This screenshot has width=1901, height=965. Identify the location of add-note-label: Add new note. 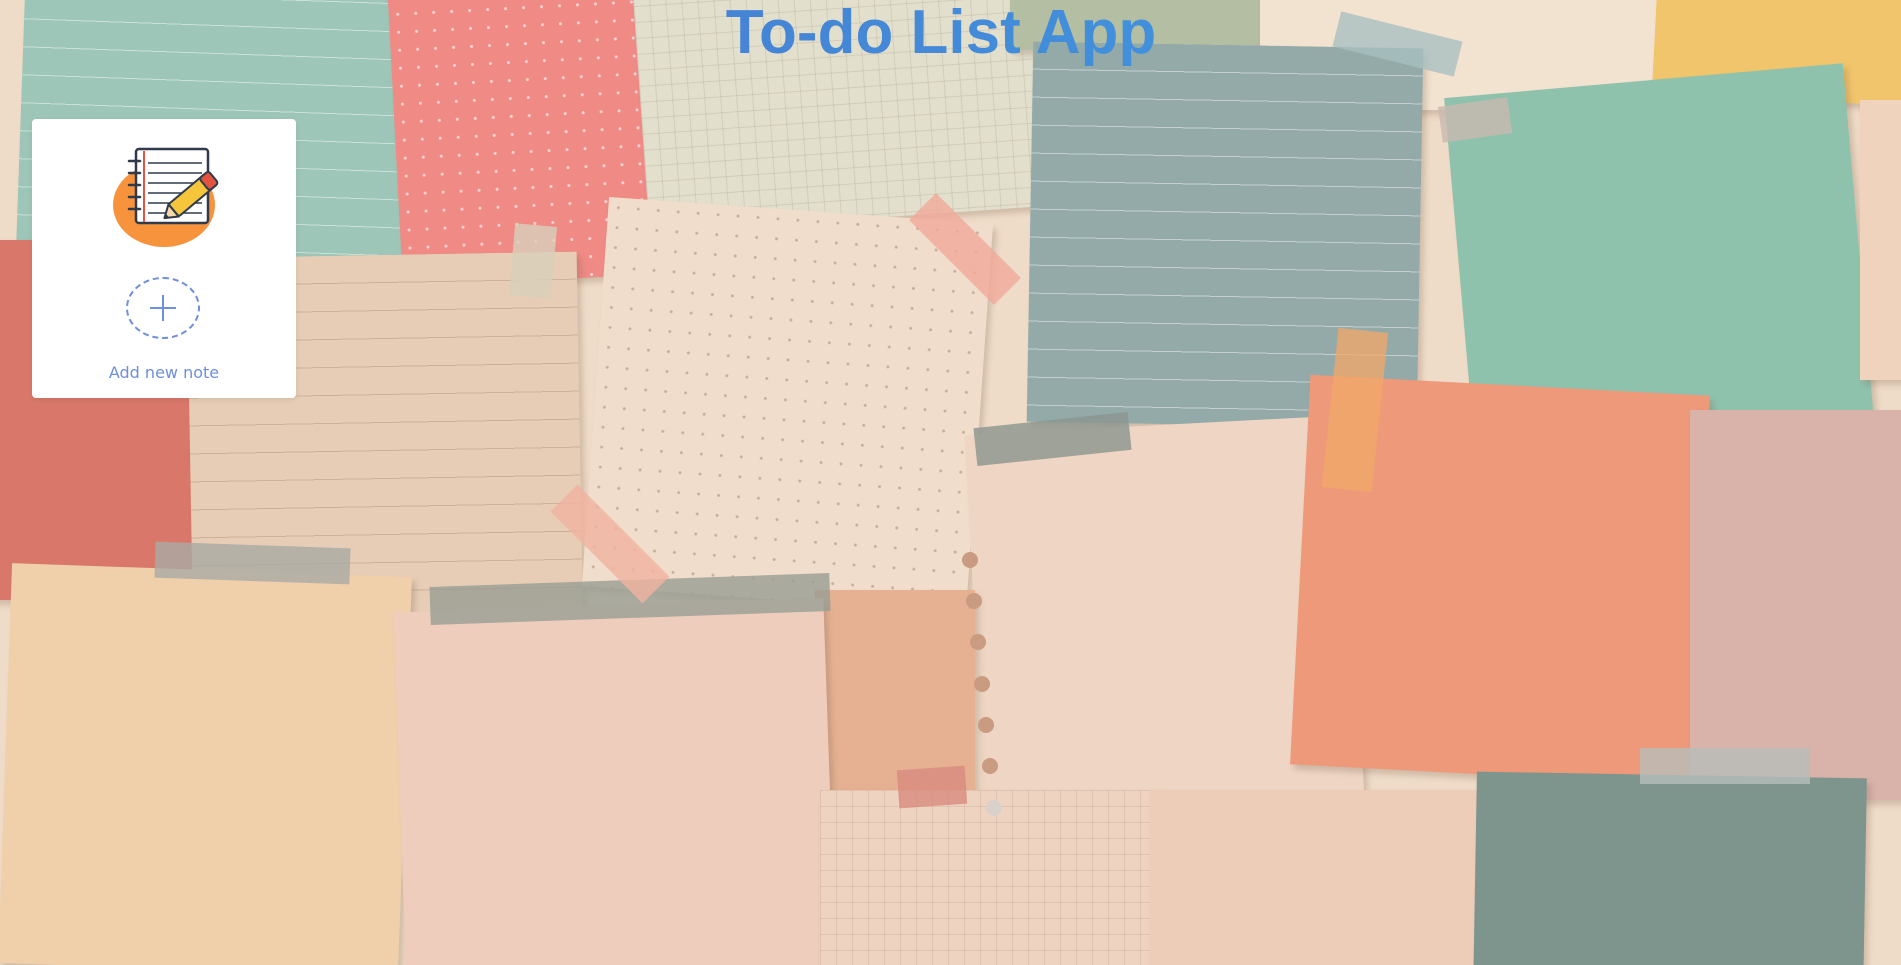
(164, 372).